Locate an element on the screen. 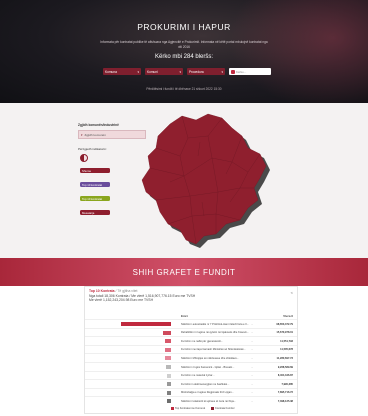 Image resolution: width=368 pixels, height=416 pixels. row-value: 8,404,346.87 is located at coordinates (285, 376).